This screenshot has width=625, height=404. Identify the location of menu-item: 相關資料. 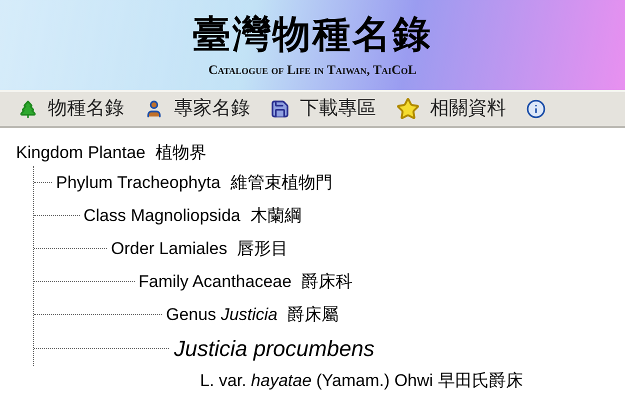
(451, 109).